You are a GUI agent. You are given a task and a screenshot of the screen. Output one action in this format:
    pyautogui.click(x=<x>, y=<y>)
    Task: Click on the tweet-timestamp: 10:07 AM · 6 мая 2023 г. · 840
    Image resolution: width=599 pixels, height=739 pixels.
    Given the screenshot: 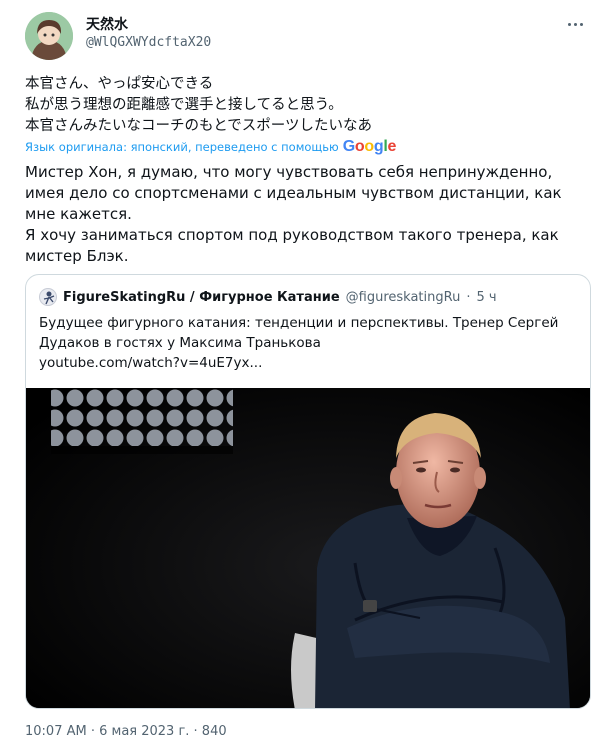 What is the action you would take?
    pyautogui.click(x=126, y=731)
    